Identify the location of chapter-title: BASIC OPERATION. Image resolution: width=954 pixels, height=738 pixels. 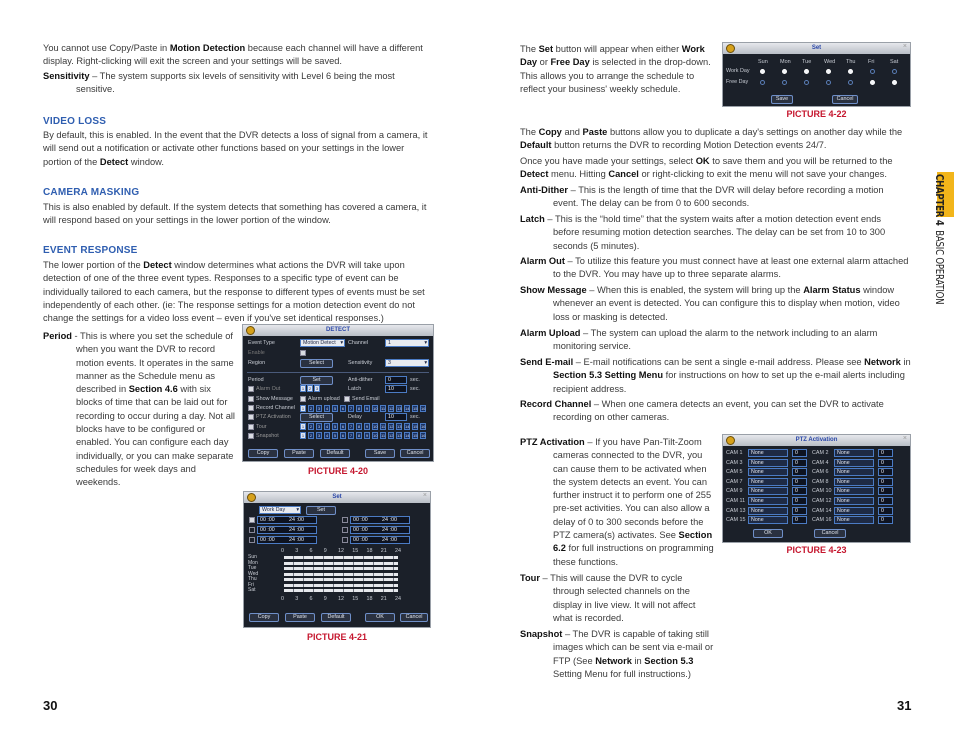
(939, 267).